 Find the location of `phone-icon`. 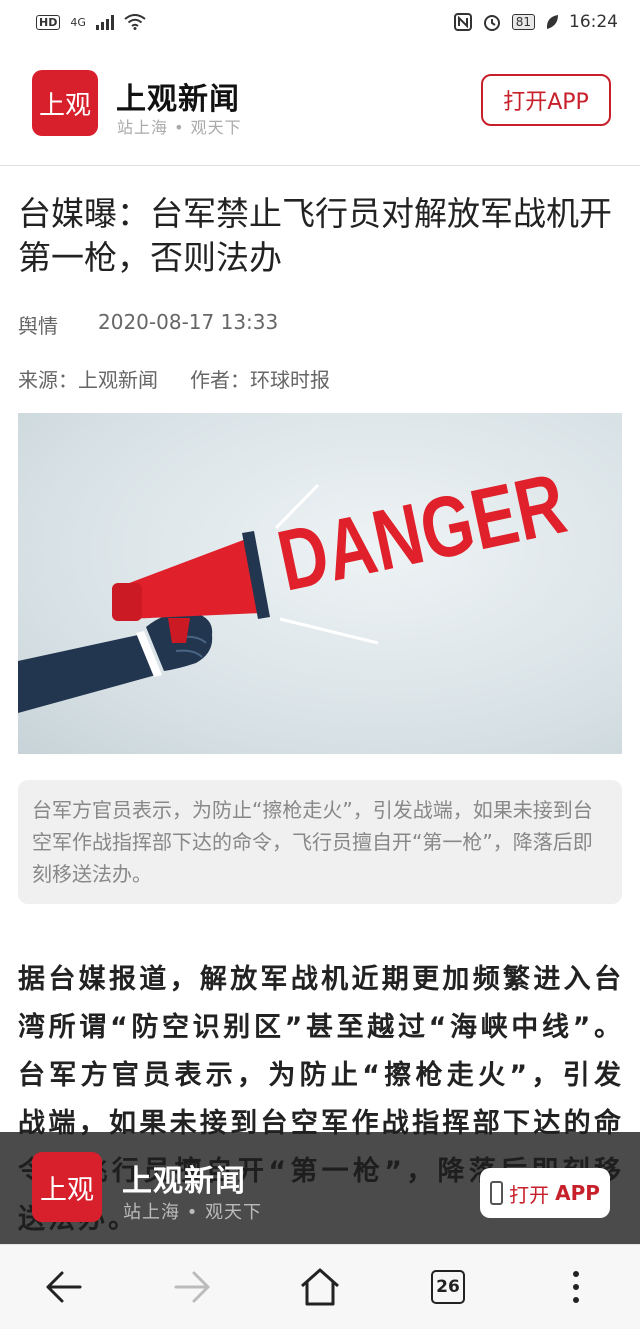

phone-icon is located at coordinates (497, 1193).